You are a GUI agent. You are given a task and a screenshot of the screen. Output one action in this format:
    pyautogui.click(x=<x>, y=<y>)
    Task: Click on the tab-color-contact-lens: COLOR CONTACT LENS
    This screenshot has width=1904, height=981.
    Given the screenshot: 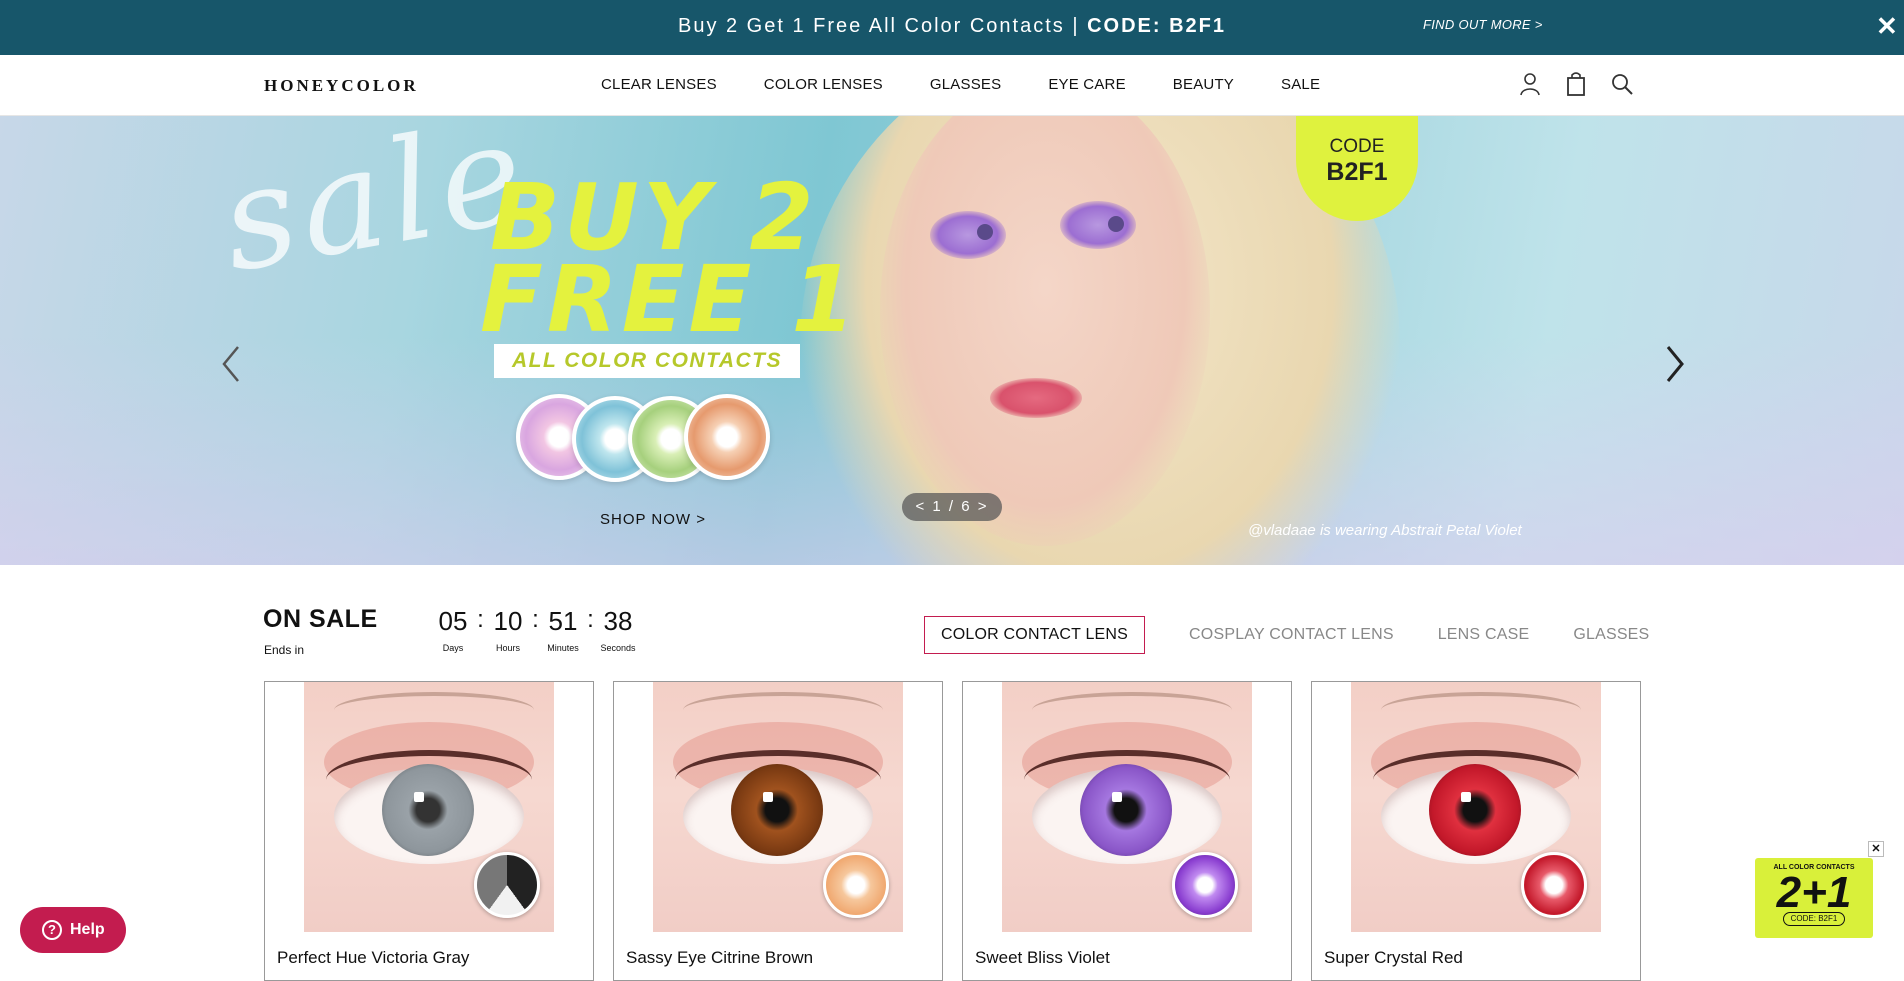 What is the action you would take?
    pyautogui.click(x=1035, y=635)
    